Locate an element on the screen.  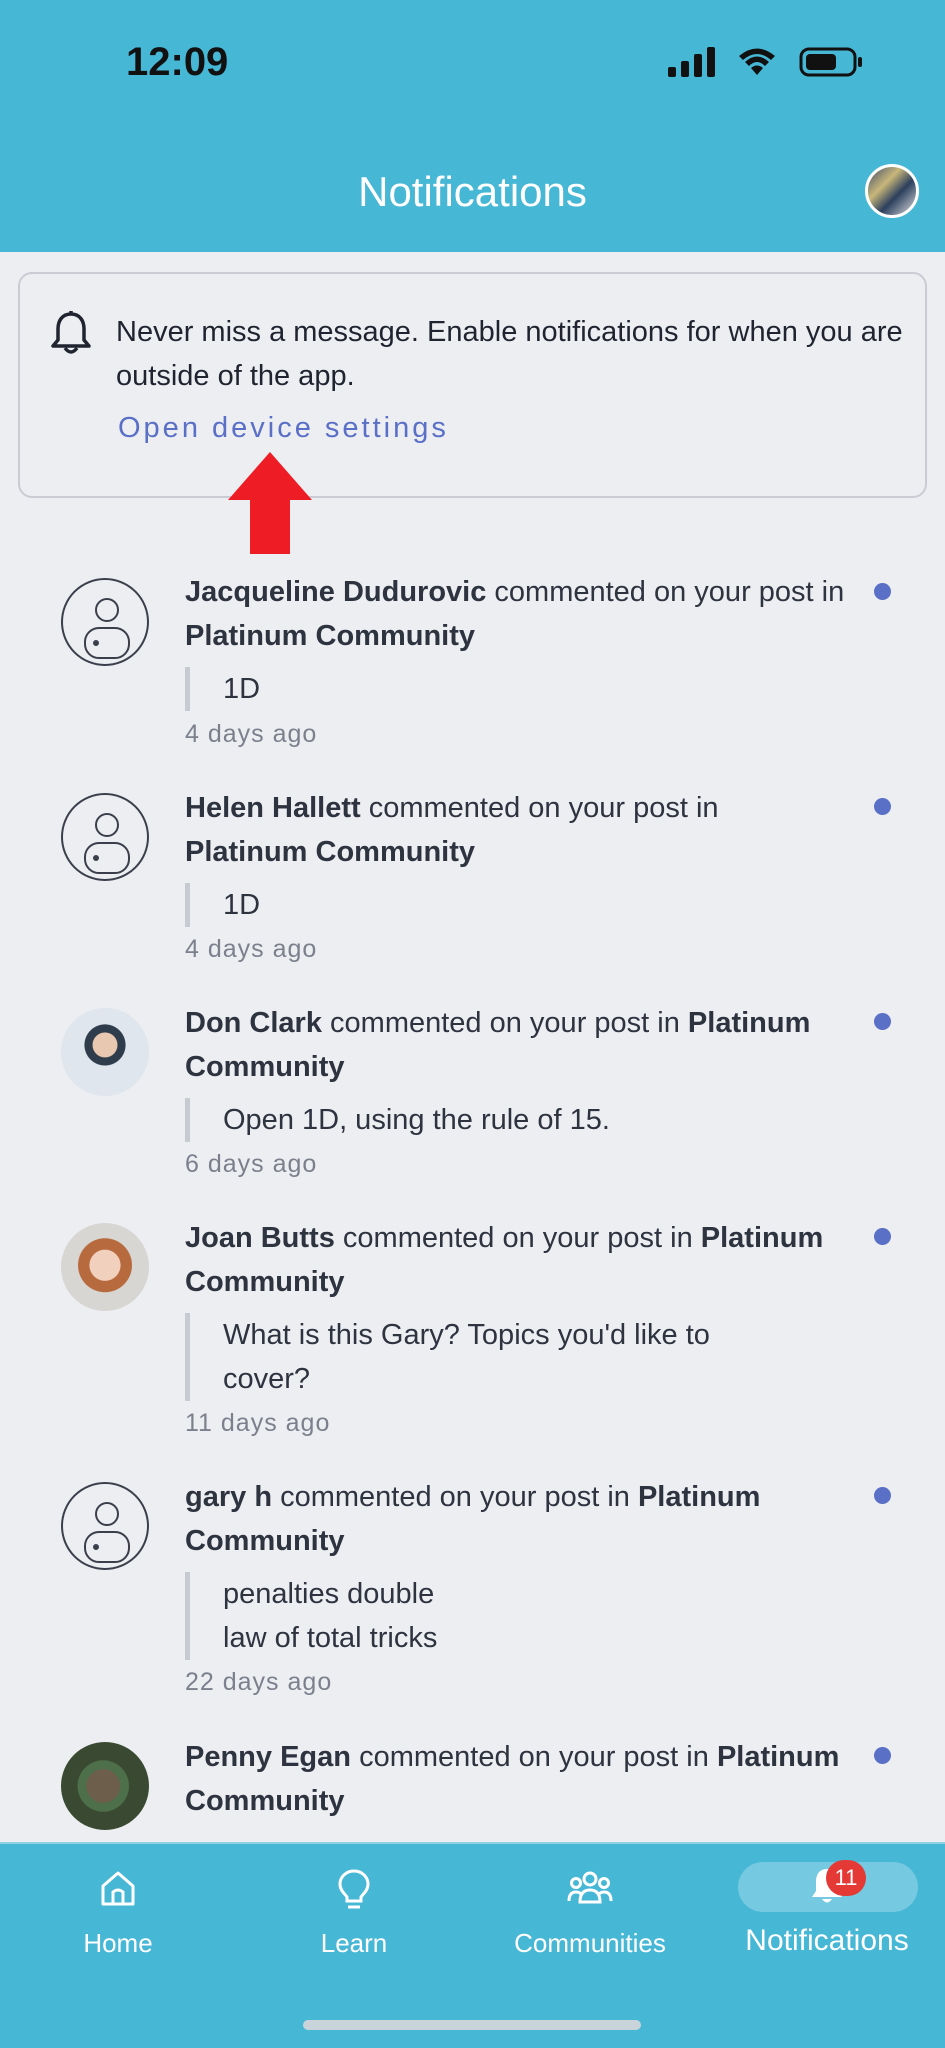
lightbulb-icon is located at coordinates (354, 1892).